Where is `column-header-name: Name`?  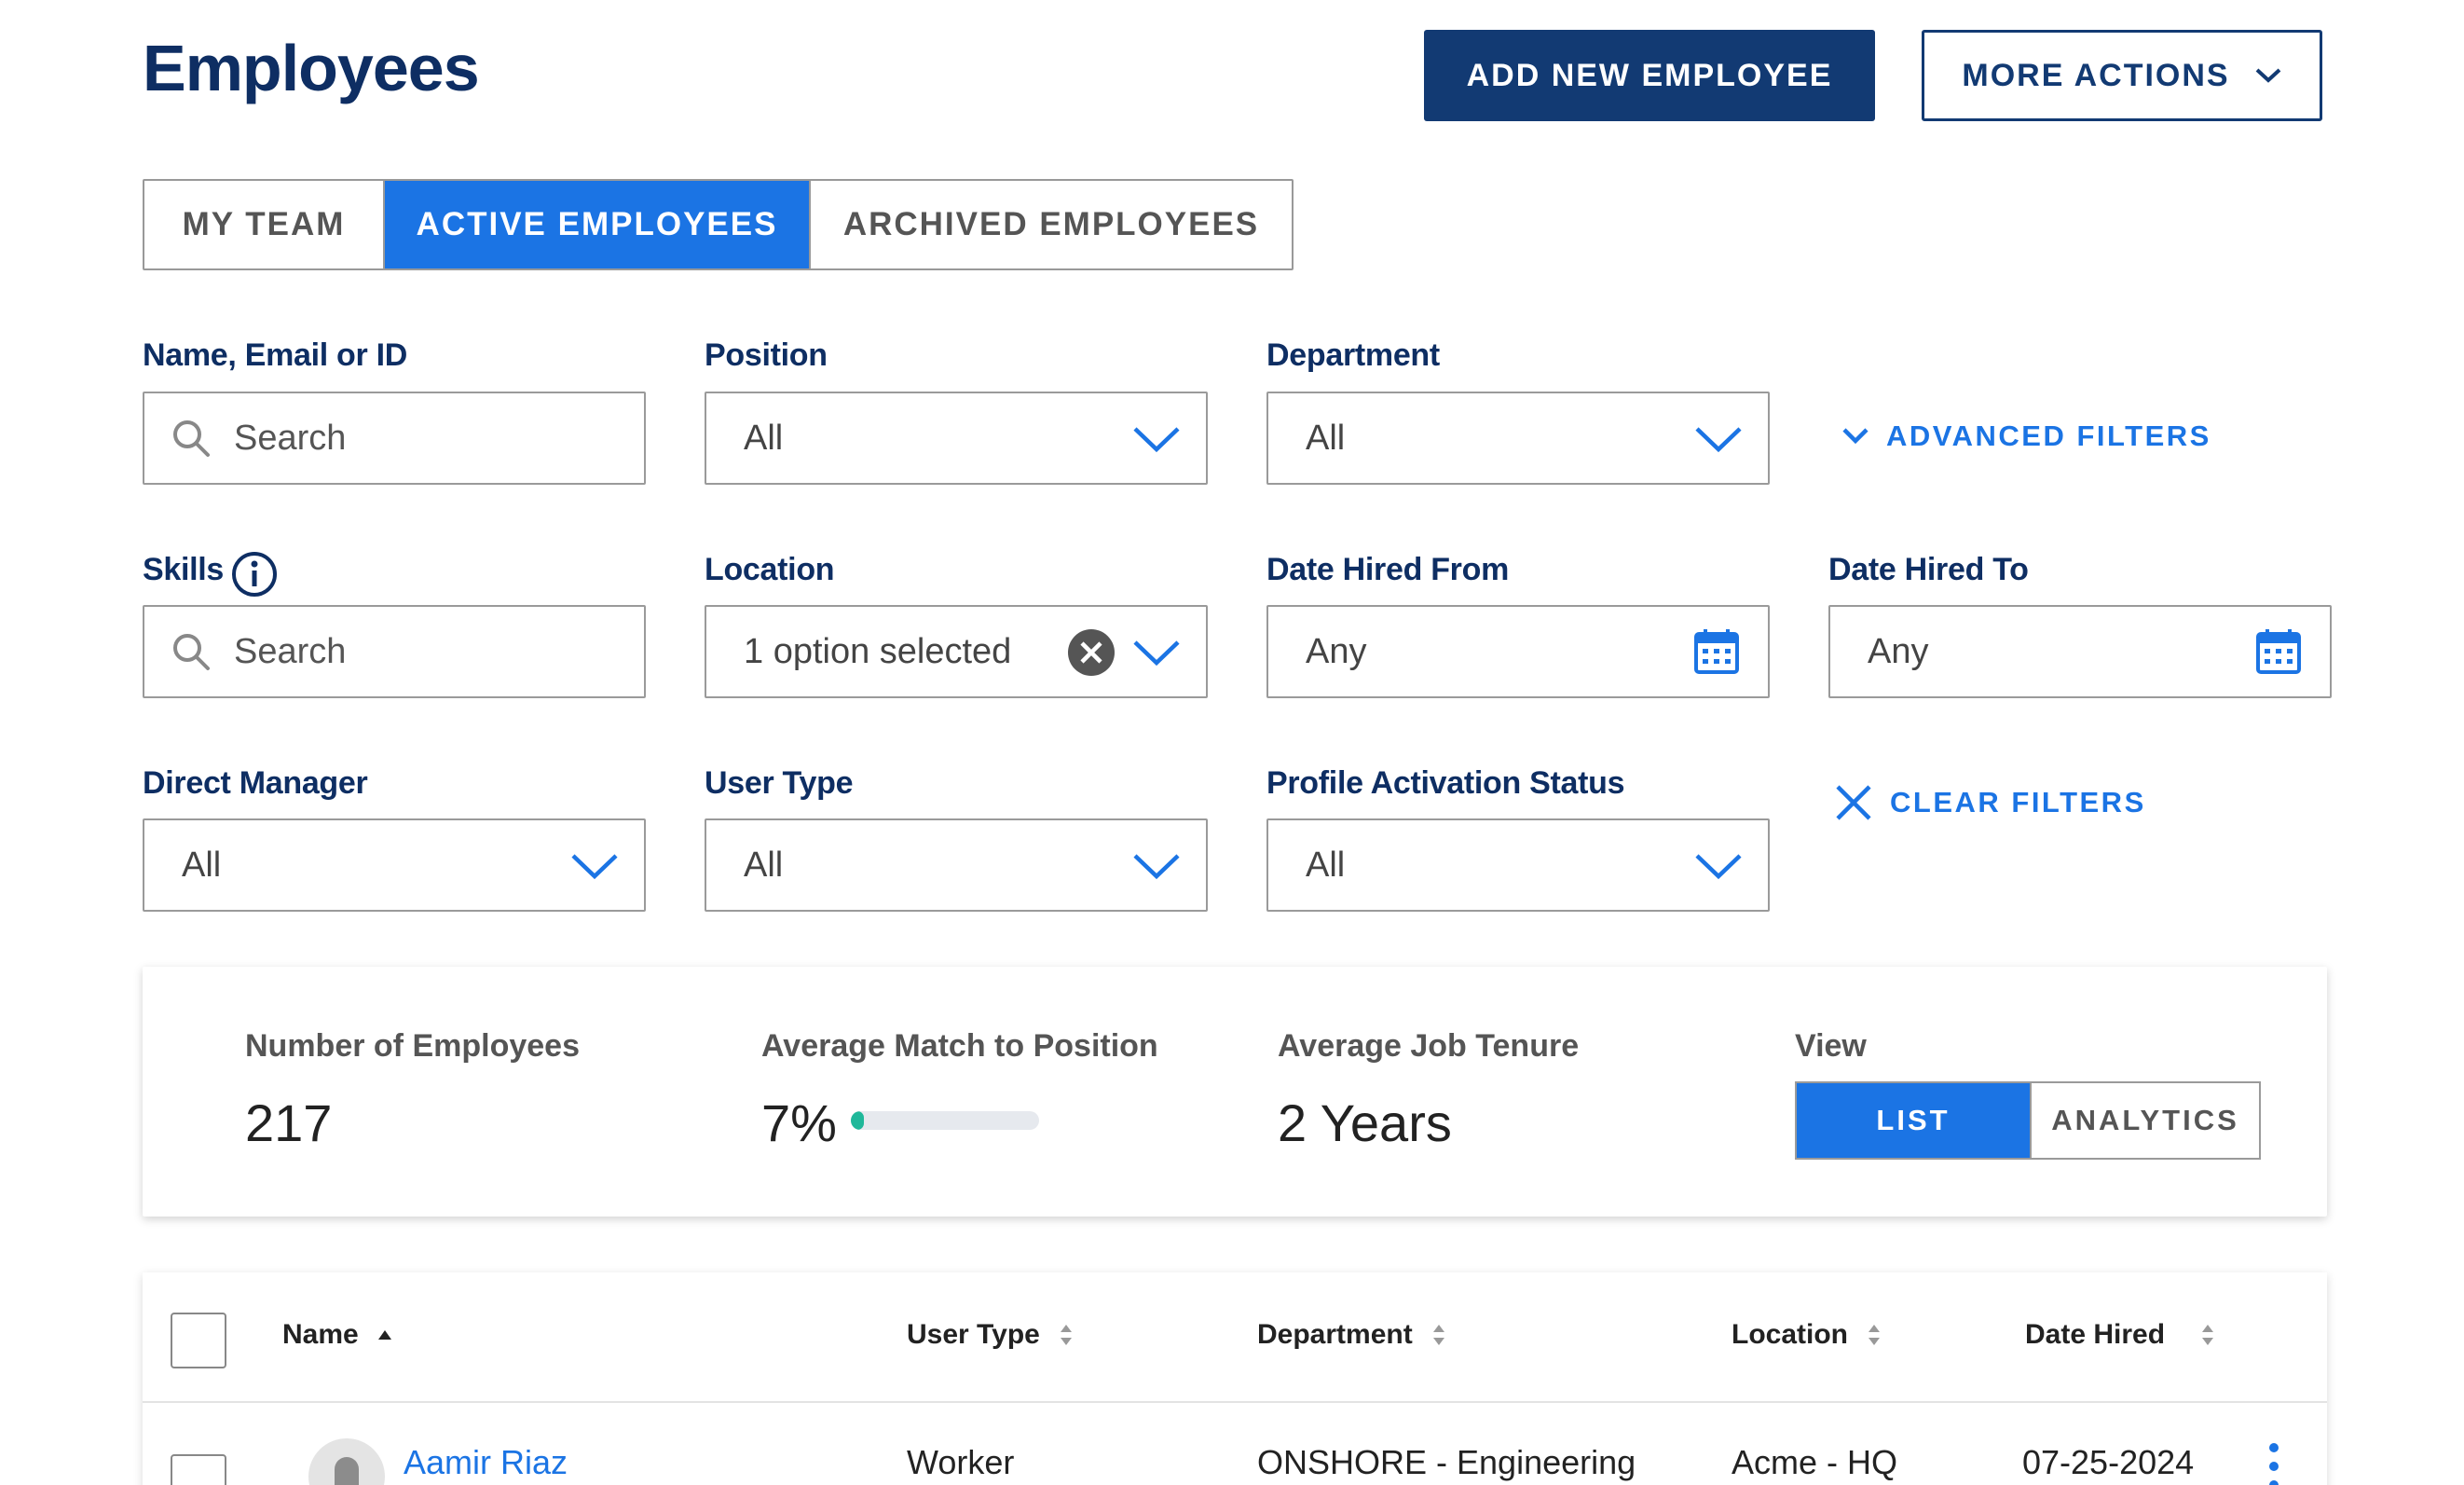
column-header-name: Name is located at coordinates (337, 1335).